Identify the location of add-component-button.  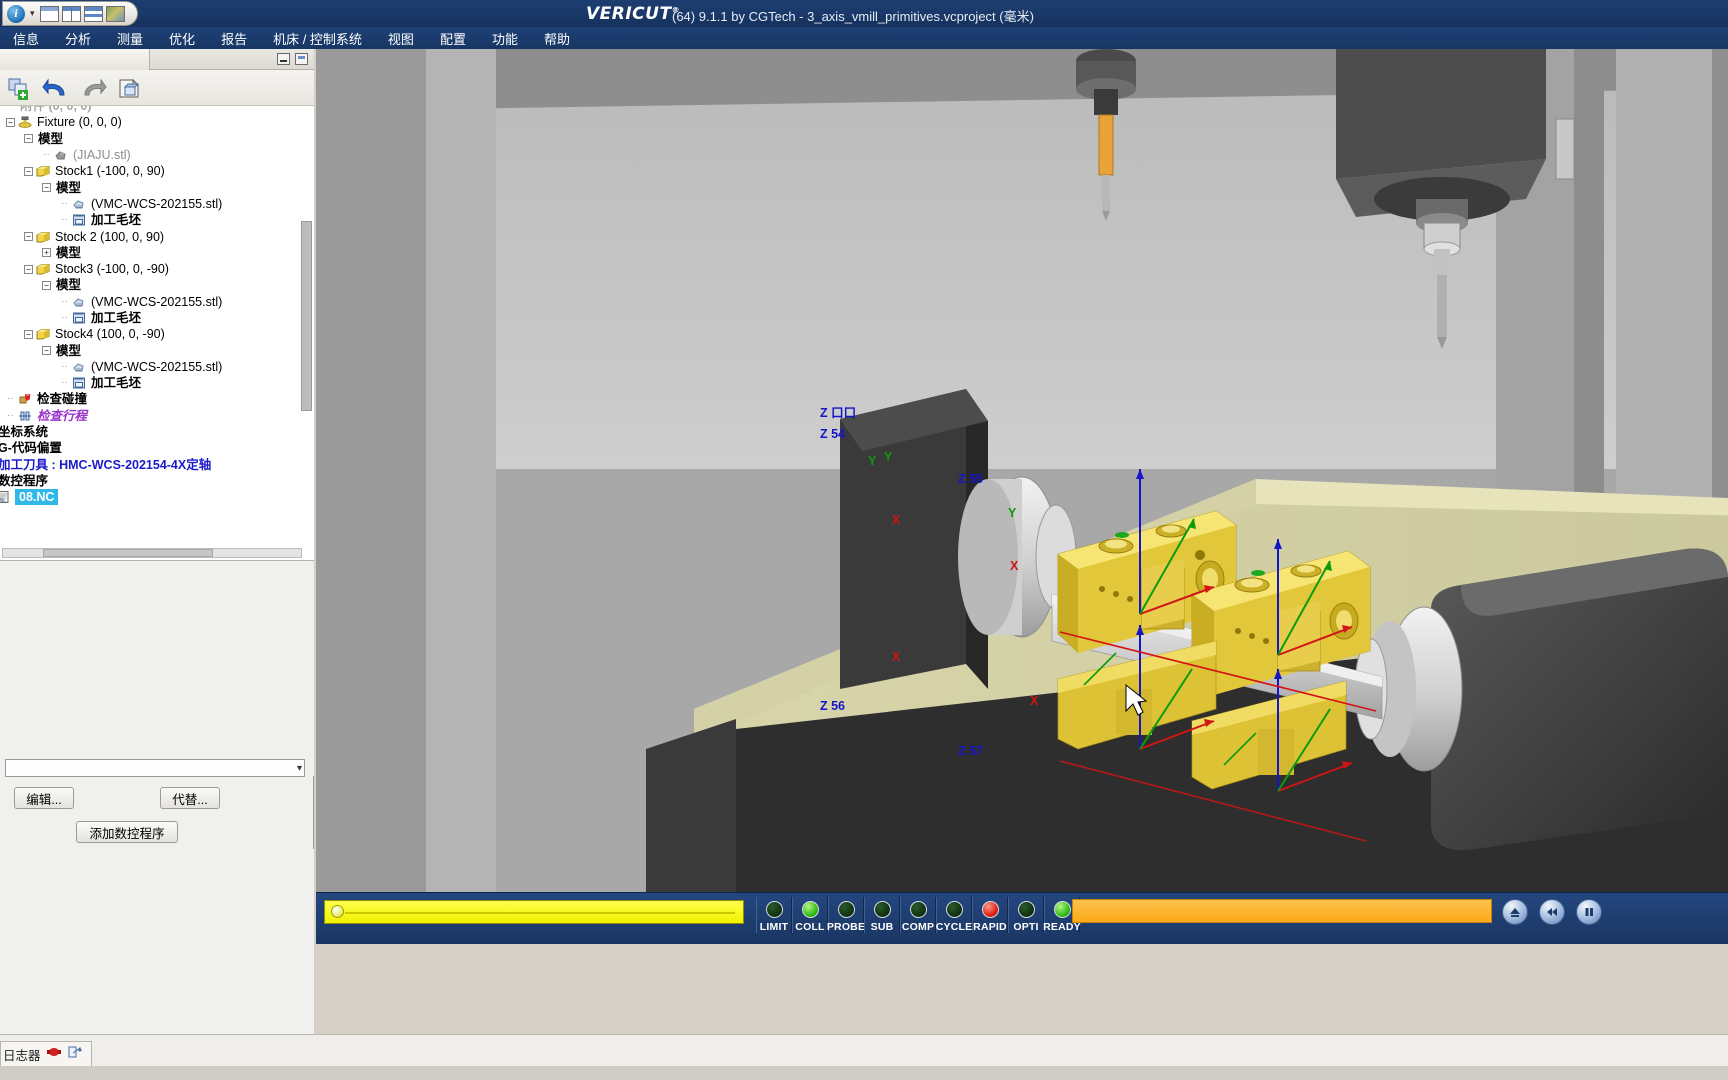
(19, 88).